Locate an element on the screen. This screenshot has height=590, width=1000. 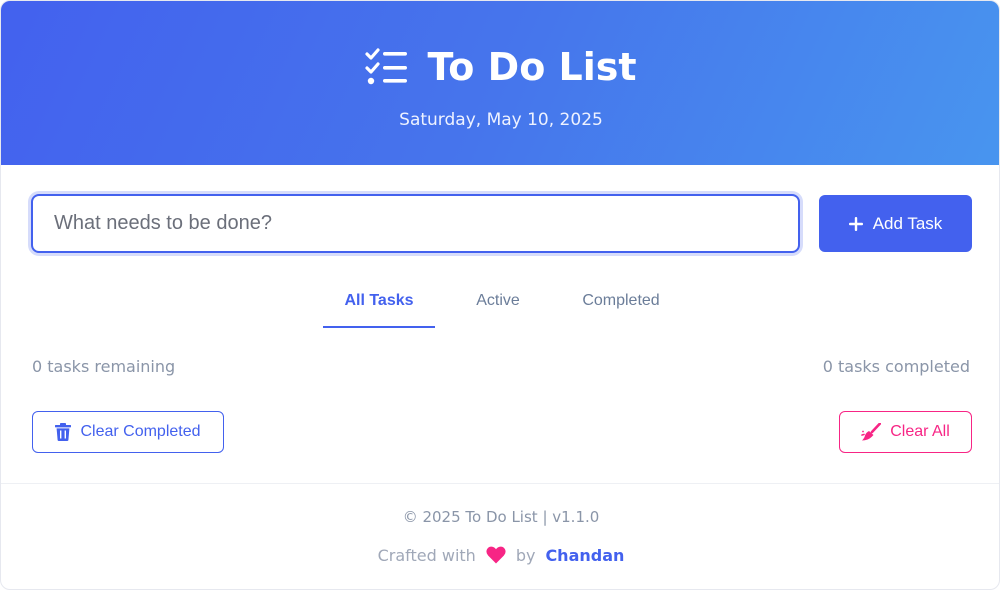
filter-tabs: All Tasks Active Completed is located at coordinates (500, 305).